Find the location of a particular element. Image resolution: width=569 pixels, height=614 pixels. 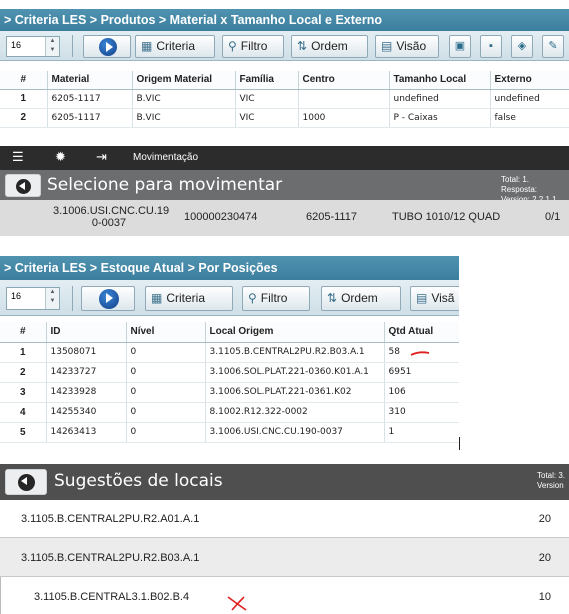

location-label: 3.1105.B.CENTRAL3.1.B02.B.4 is located at coordinates (112, 597).